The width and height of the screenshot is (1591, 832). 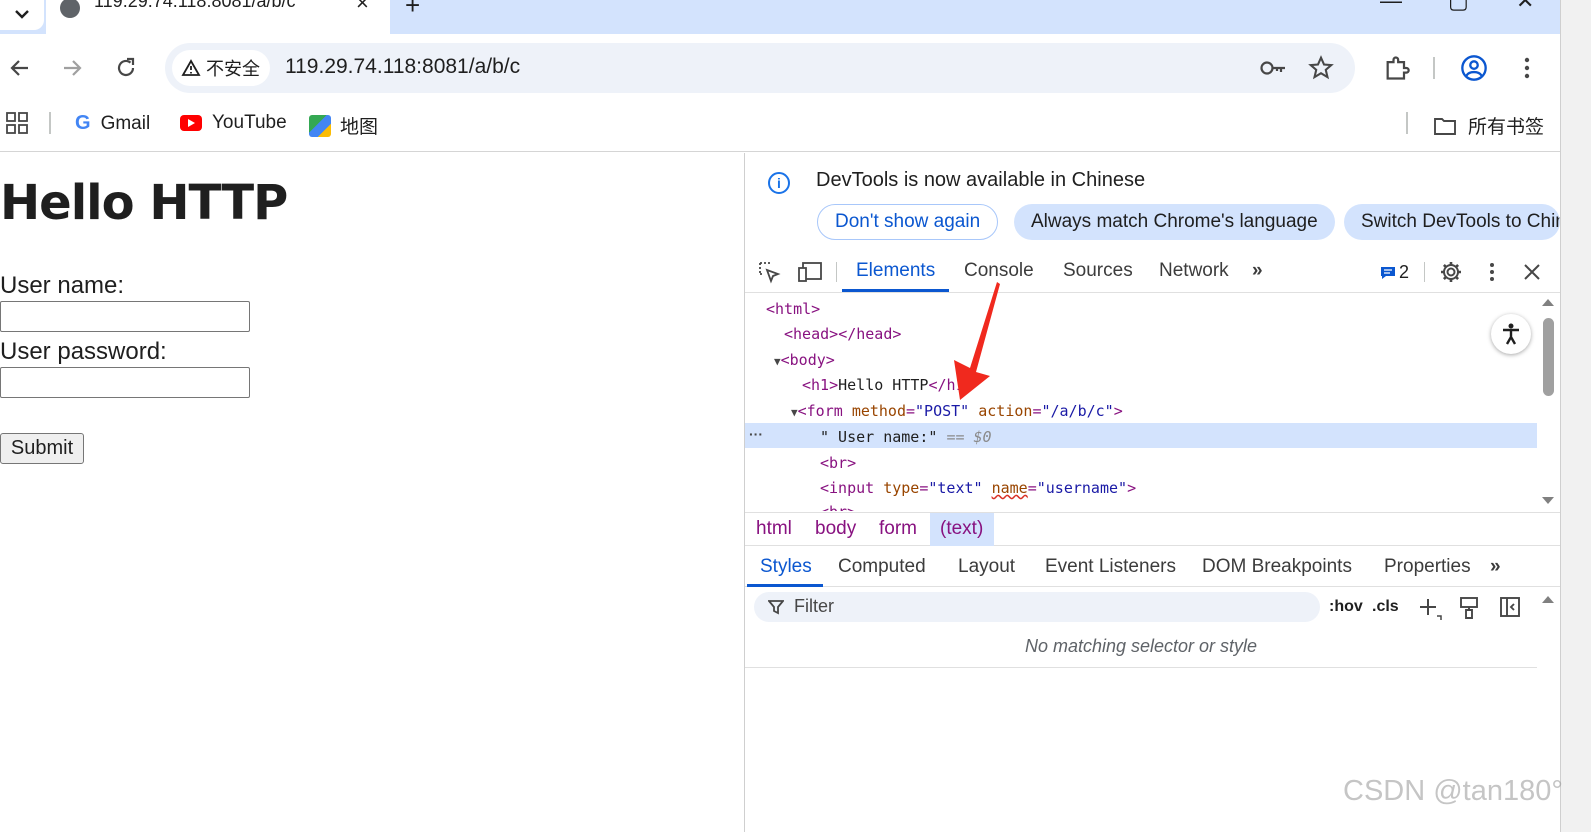 What do you see at coordinates (126, 68) in the screenshot?
I see `reload-icon` at bounding box center [126, 68].